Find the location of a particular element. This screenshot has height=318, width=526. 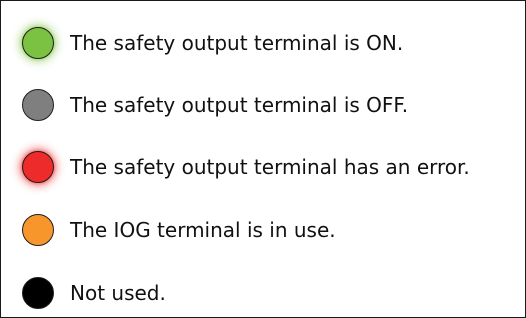

gray-status-lamp-icon is located at coordinates (38, 105).